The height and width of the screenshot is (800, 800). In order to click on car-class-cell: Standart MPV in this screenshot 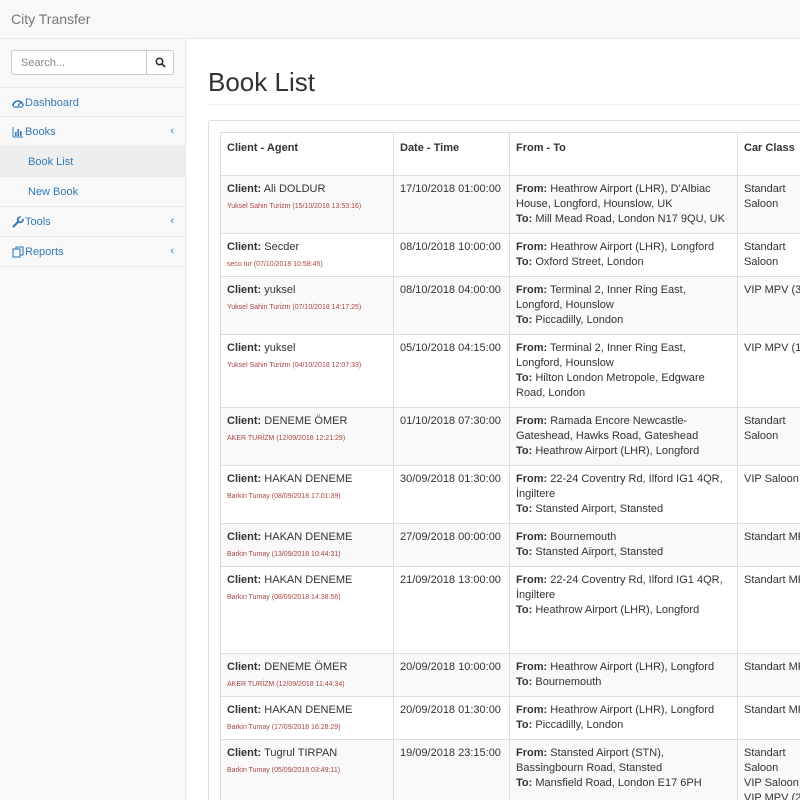, I will do `click(768, 718)`.